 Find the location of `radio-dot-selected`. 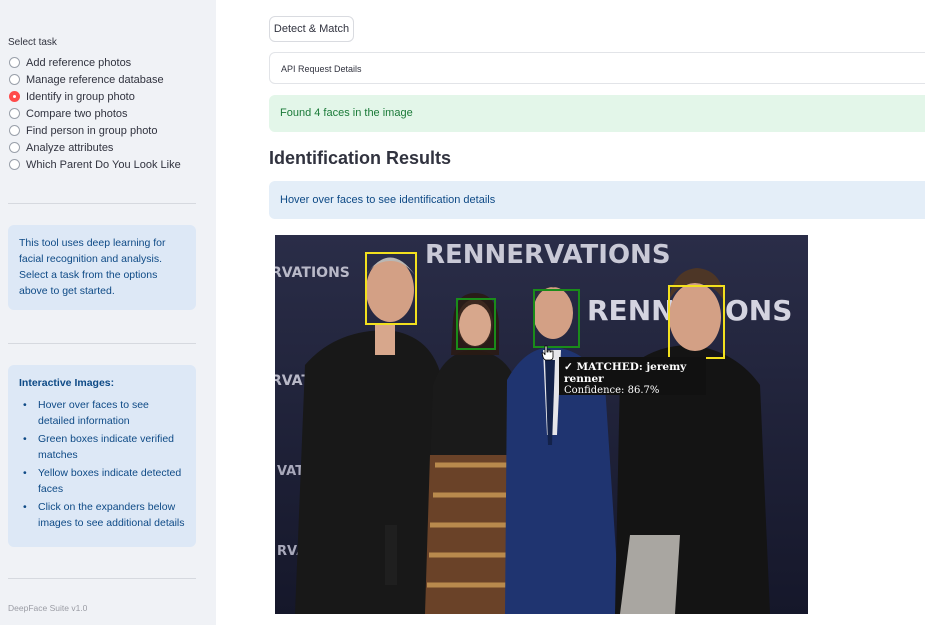

radio-dot-selected is located at coordinates (14, 96).